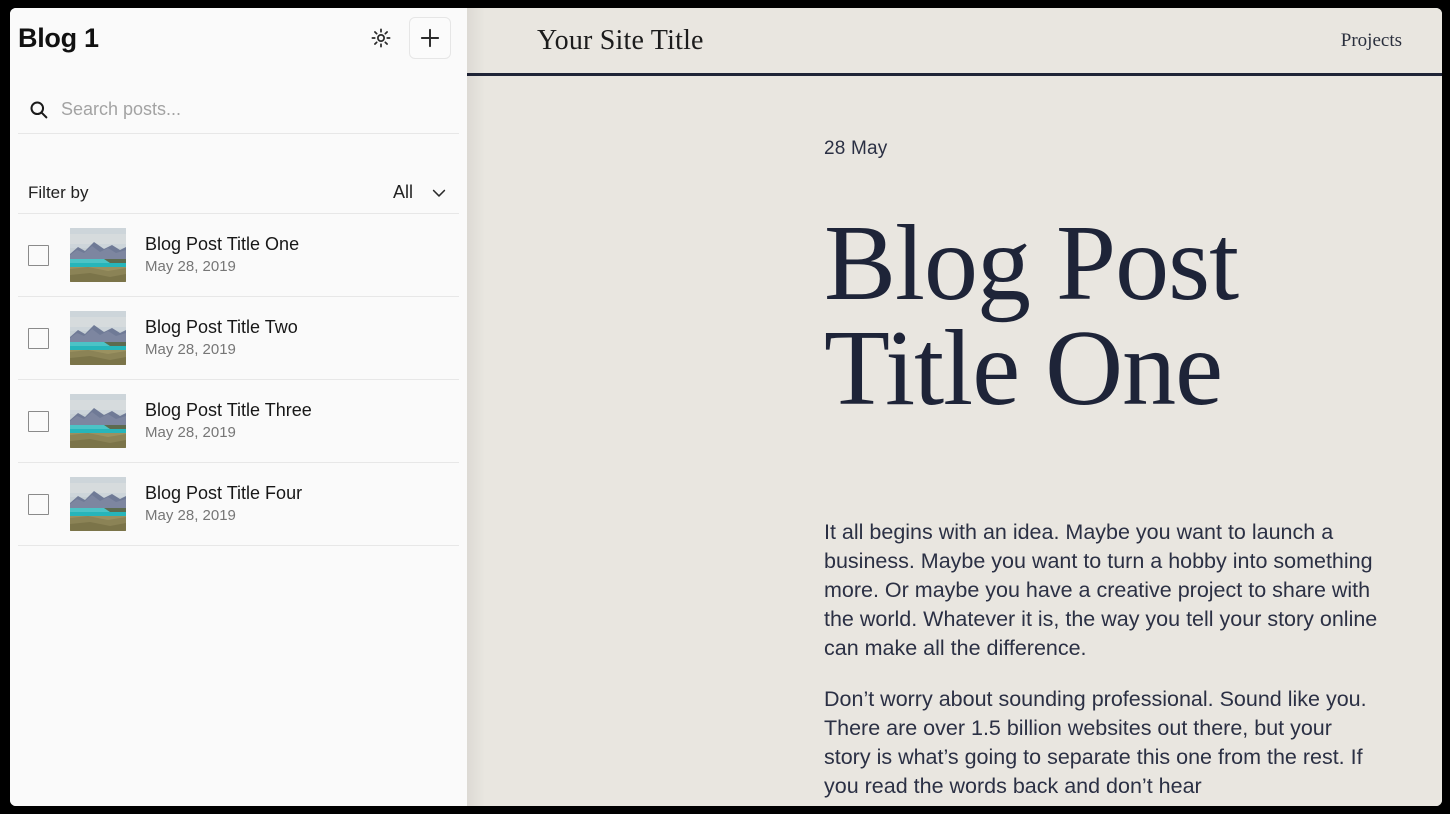  What do you see at coordinates (939, 41) in the screenshot?
I see `site-title: Your Site Title` at bounding box center [939, 41].